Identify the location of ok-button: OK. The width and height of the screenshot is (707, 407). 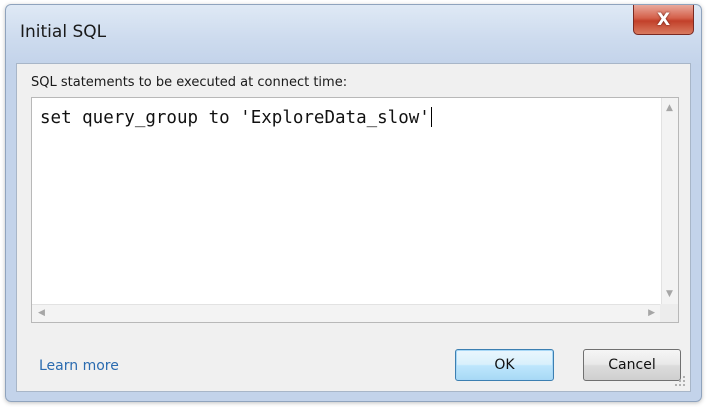
(504, 365).